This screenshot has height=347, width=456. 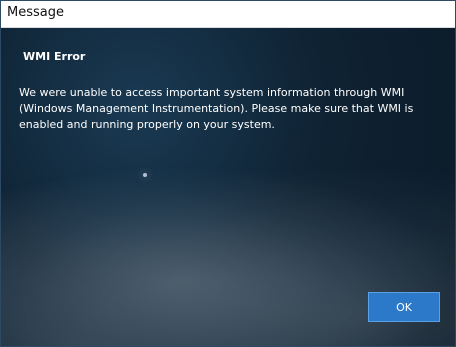 I want to click on ok-button: OK, so click(x=404, y=307).